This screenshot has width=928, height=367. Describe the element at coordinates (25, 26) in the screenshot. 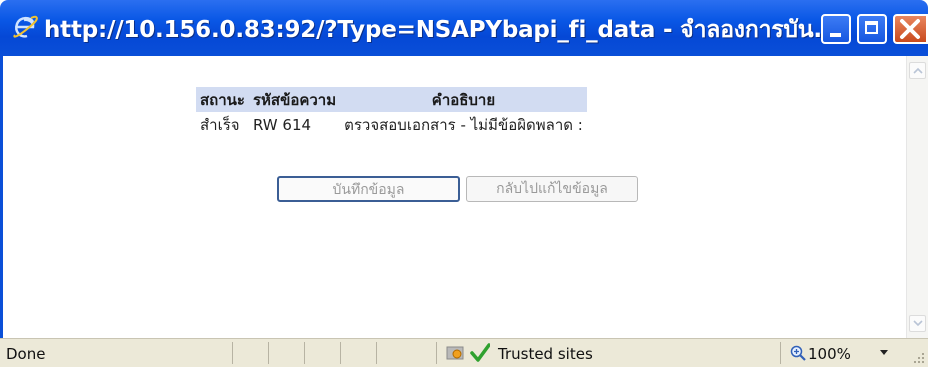

I see `ie-icon` at that location.